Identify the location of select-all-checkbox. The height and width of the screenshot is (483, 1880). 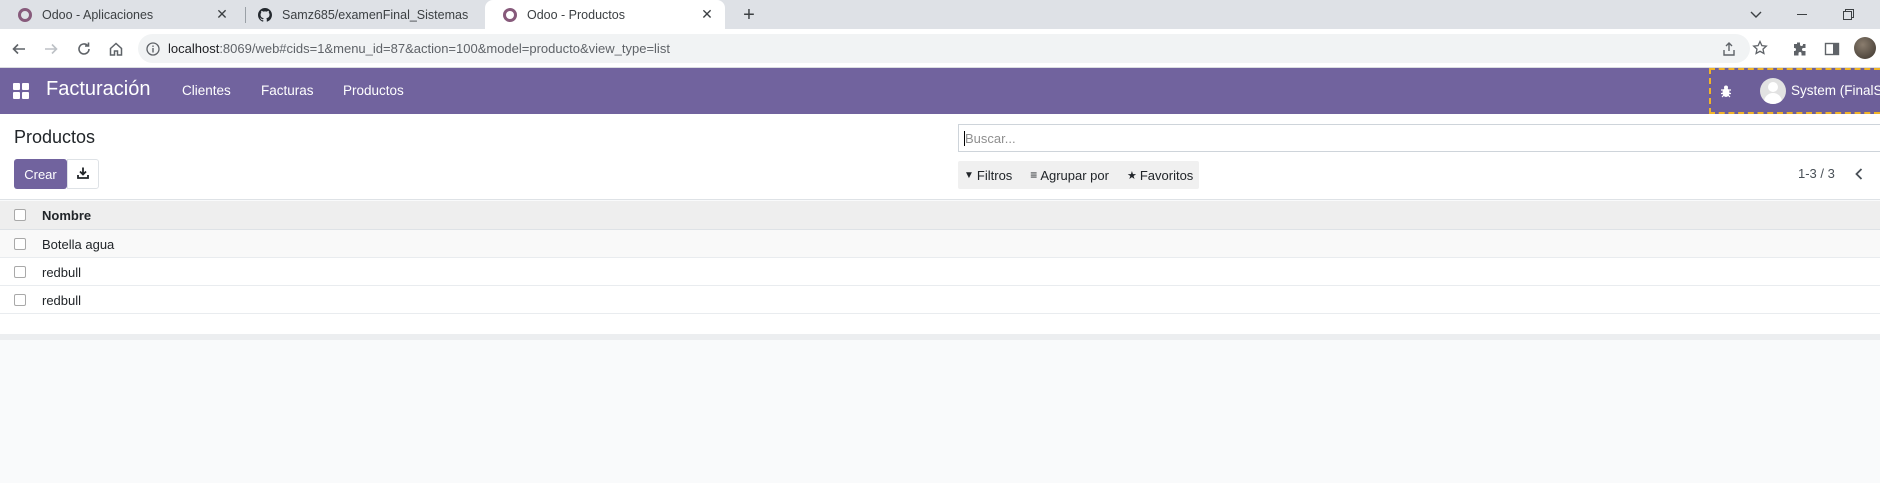
(20, 215).